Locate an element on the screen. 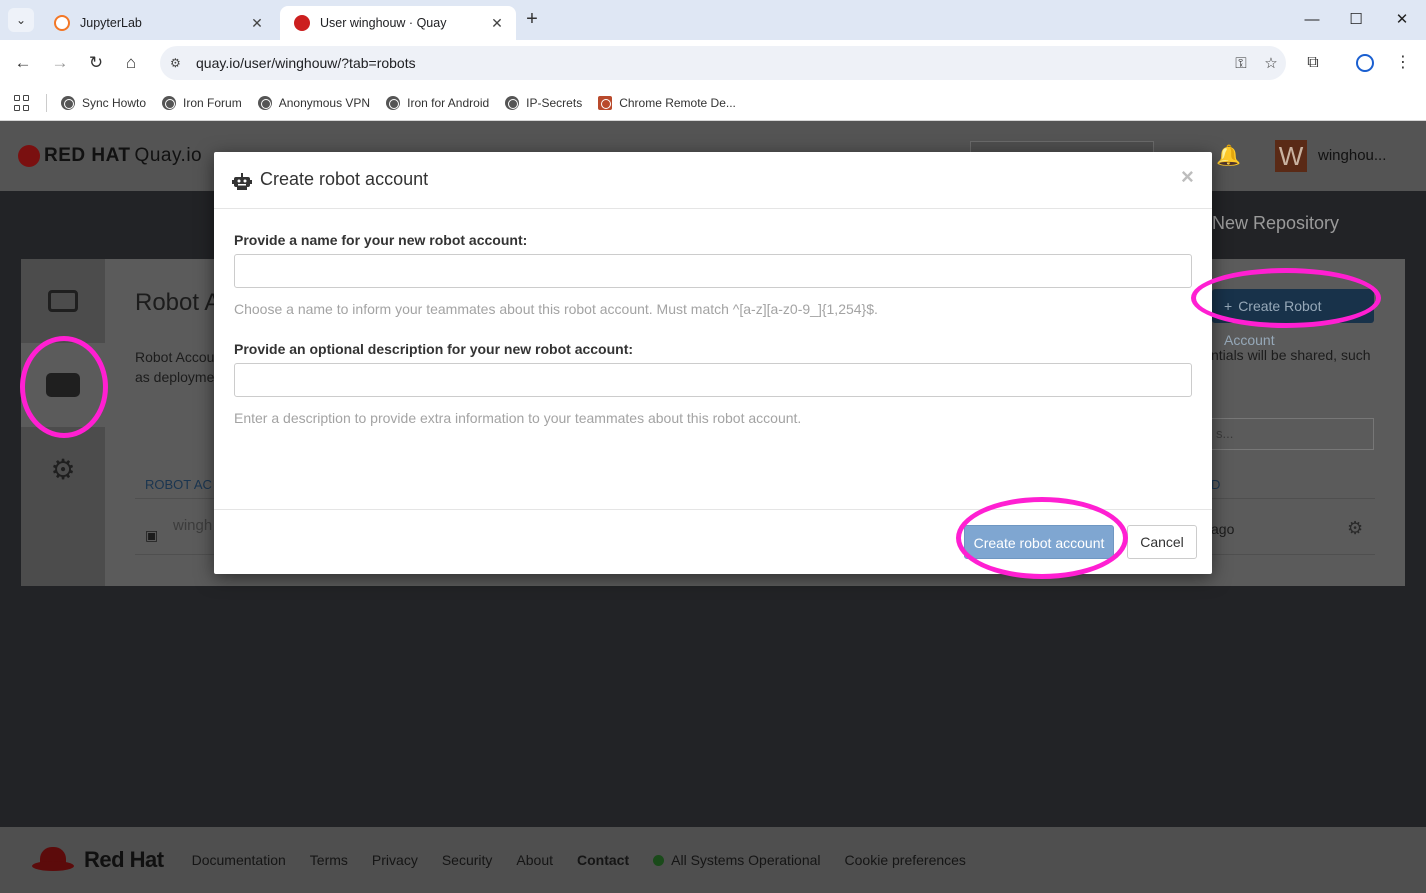 This screenshot has height=893, width=1426. robot-description-input is located at coordinates (713, 380).